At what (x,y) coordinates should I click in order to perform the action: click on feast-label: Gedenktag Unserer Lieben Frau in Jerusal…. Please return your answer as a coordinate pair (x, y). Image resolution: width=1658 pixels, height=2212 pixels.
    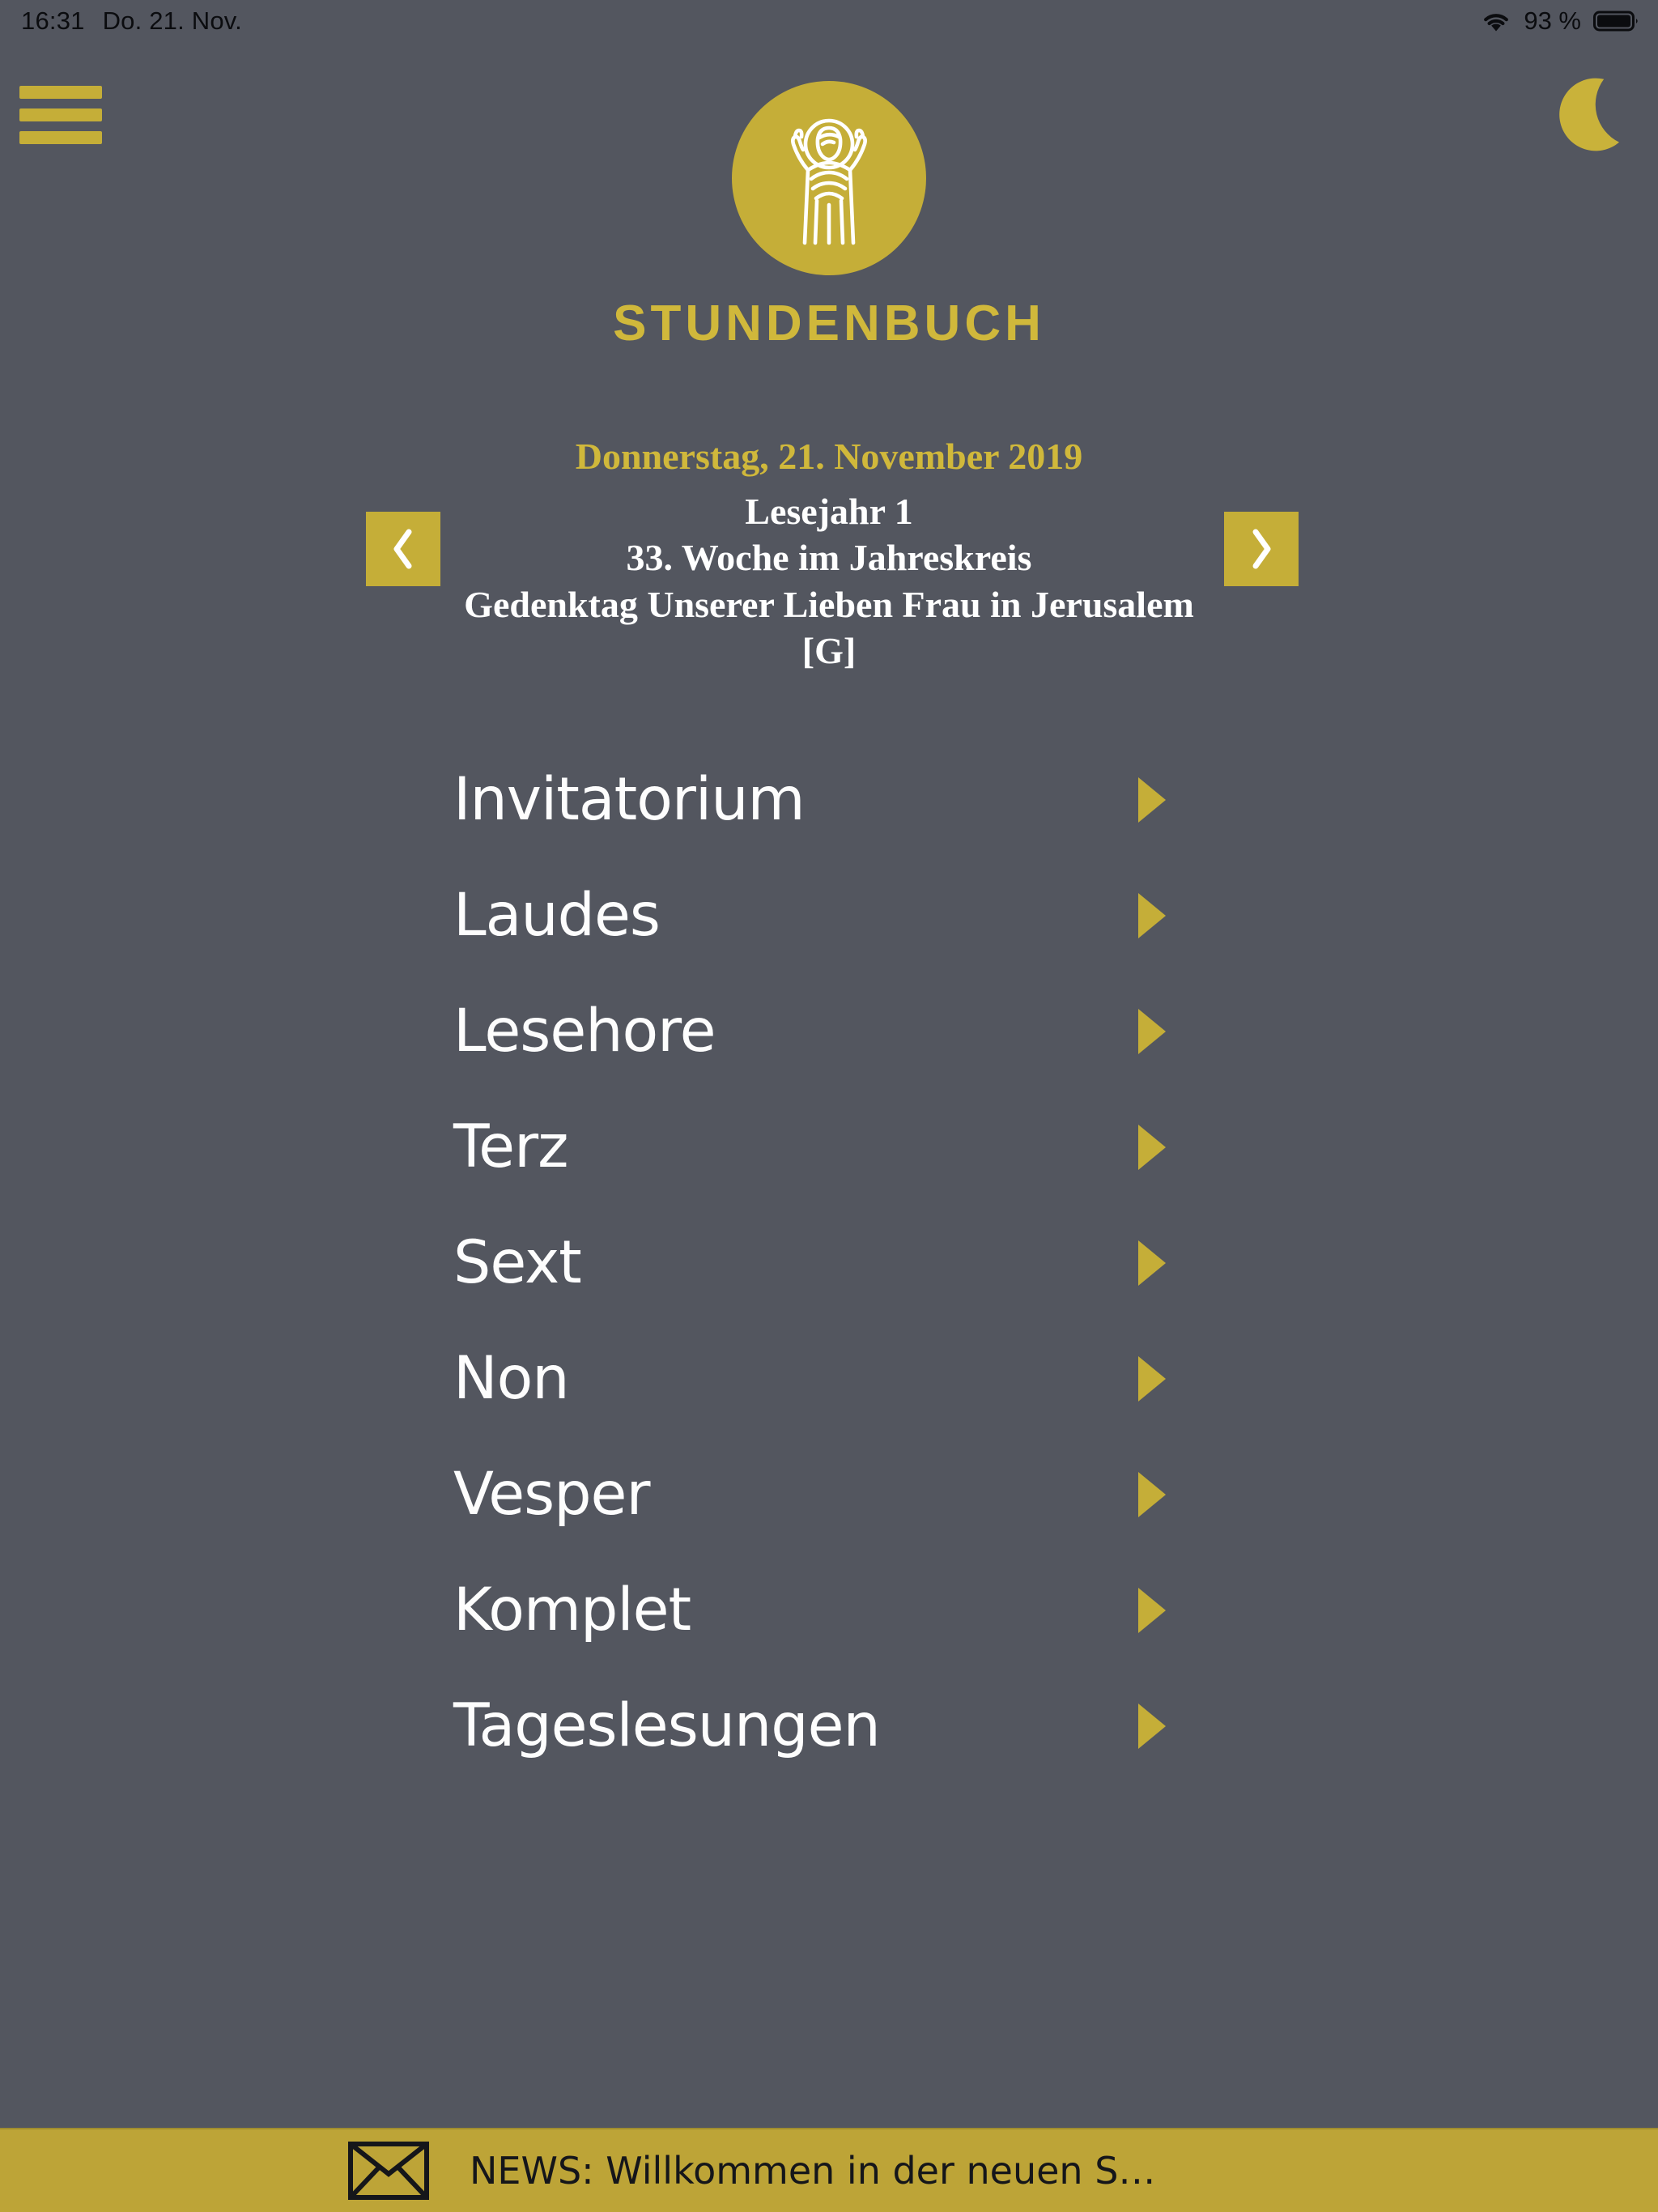
    Looking at the image, I should click on (829, 604).